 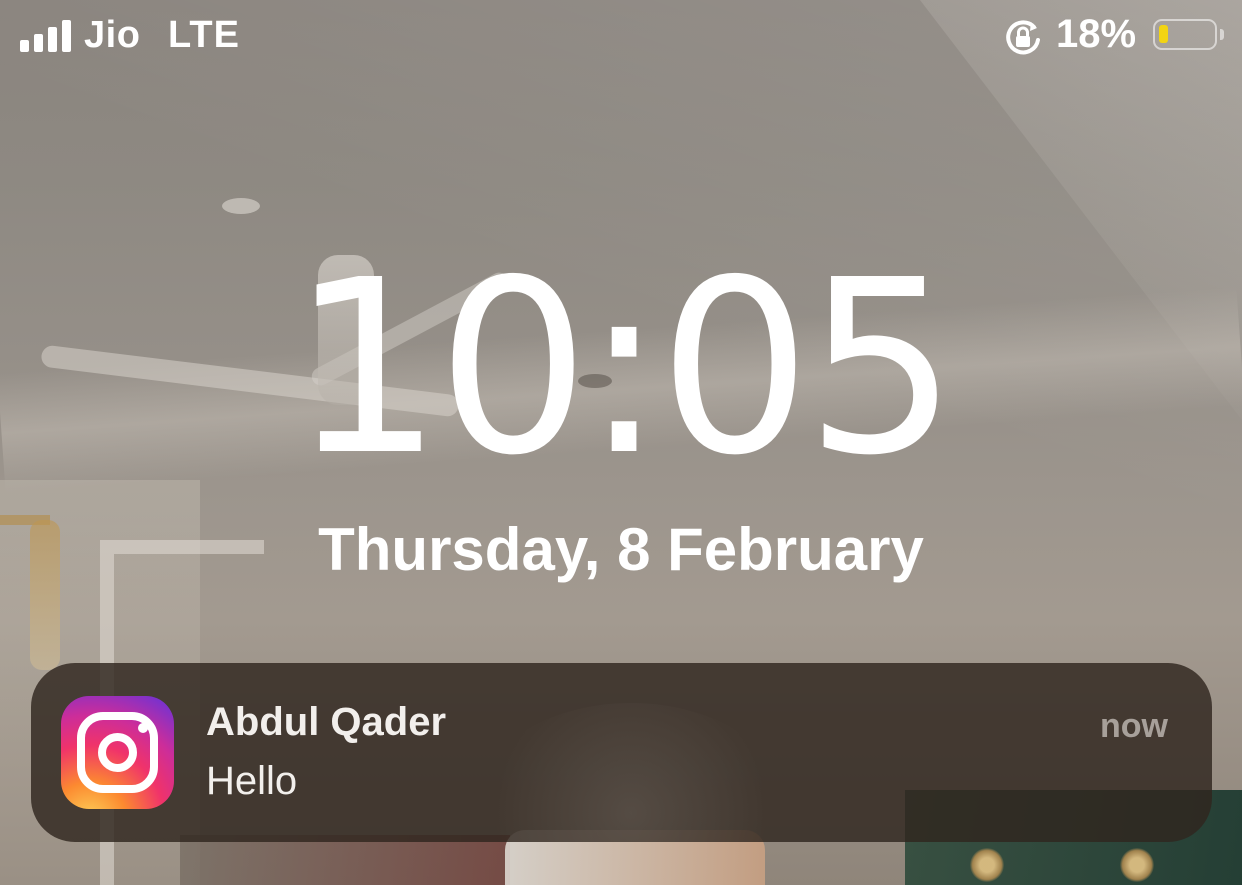 I want to click on battery-cap, so click(x=1222, y=34).